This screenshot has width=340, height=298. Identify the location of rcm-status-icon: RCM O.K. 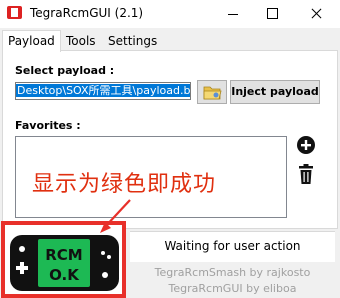
(64, 263).